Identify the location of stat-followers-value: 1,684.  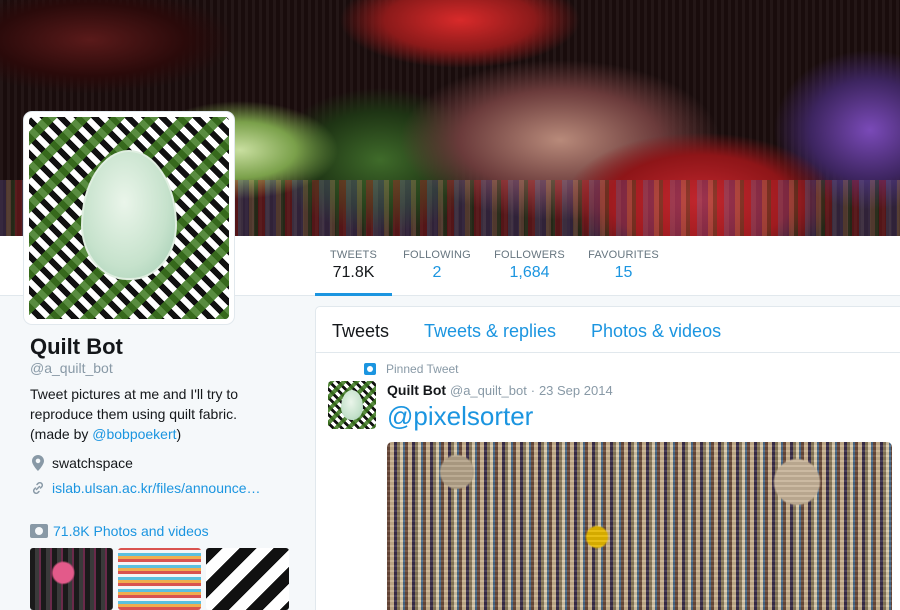
(529, 272).